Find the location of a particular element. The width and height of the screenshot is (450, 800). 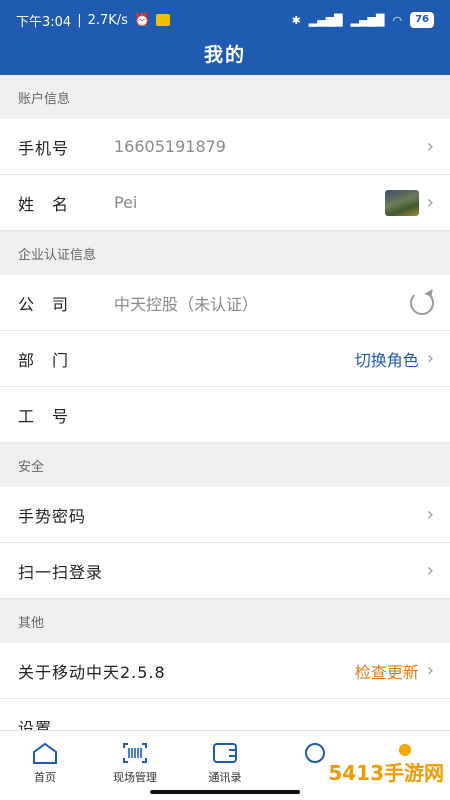

switch-role-link: 切换角色 is located at coordinates (387, 359).